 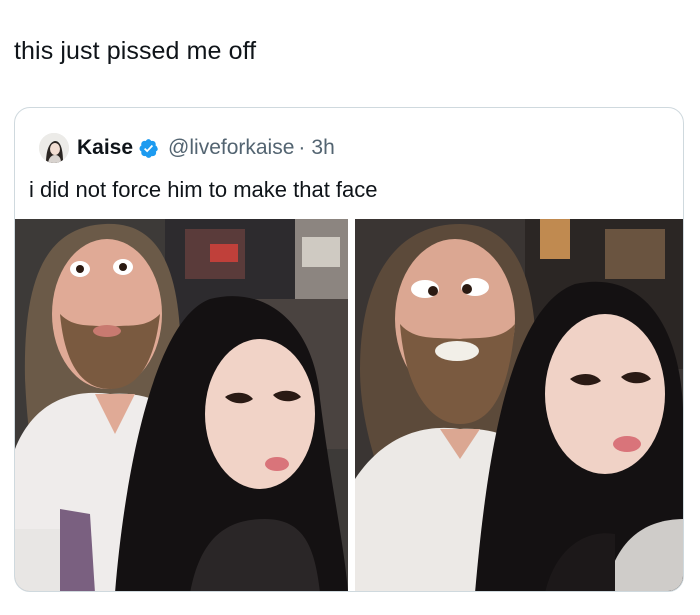 I want to click on quoted-tweet-header: Kaise @liveforkaise · 3h, so click(x=187, y=148).